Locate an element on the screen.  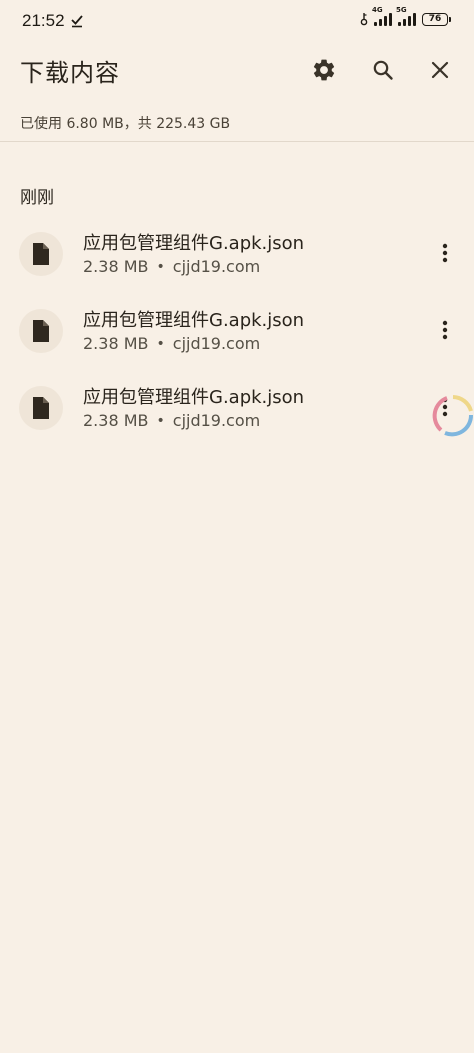
loading-spinner-icon is located at coordinates (453, 416).